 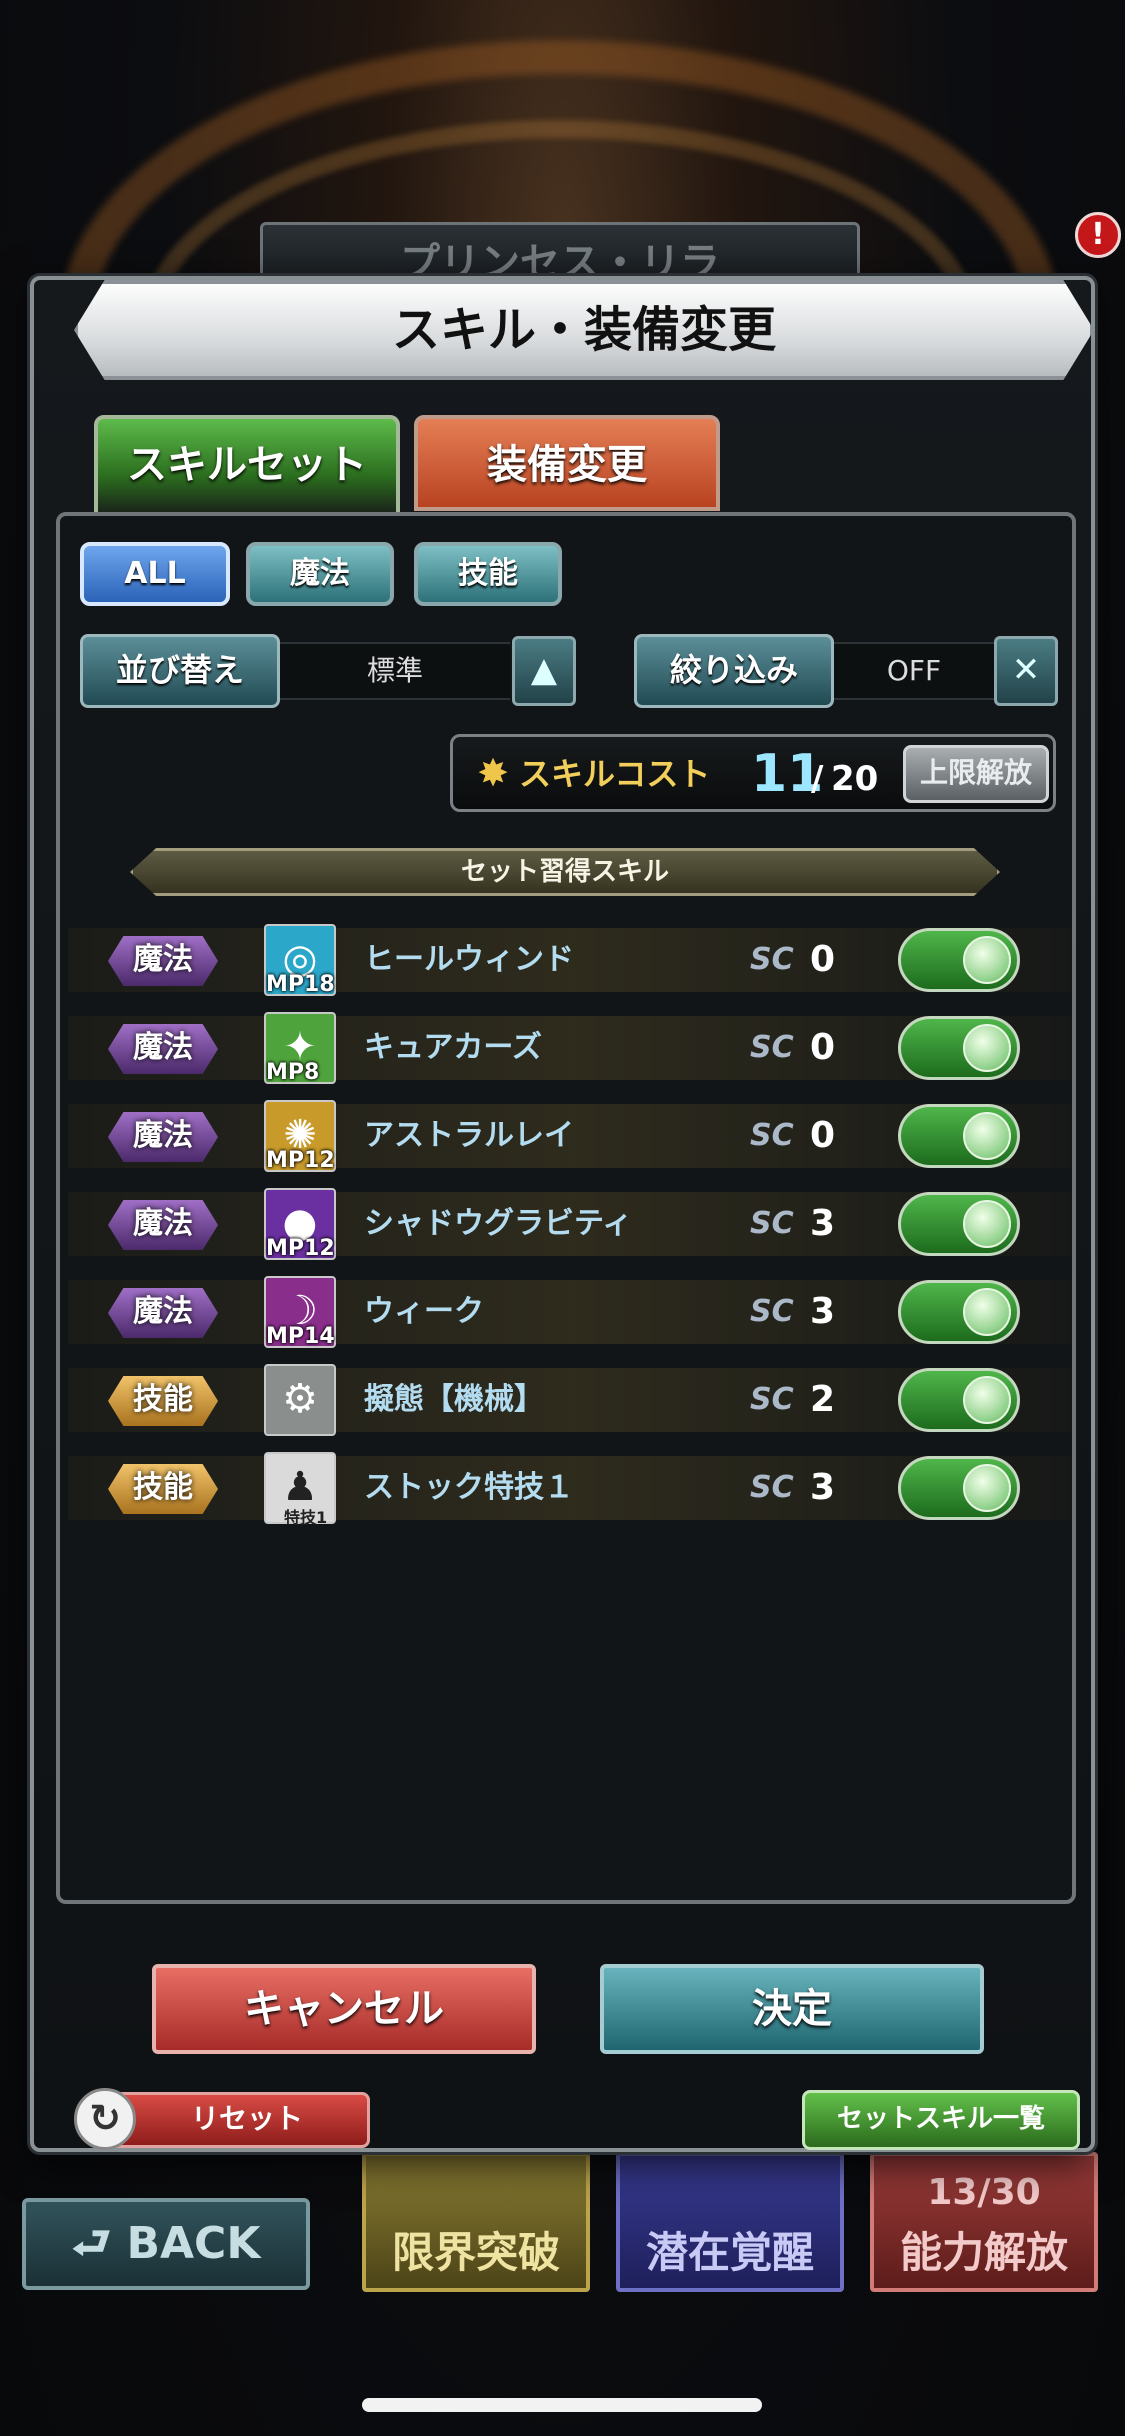 What do you see at coordinates (300, 1400) in the screenshot?
I see `machine-icon: ⚙` at bounding box center [300, 1400].